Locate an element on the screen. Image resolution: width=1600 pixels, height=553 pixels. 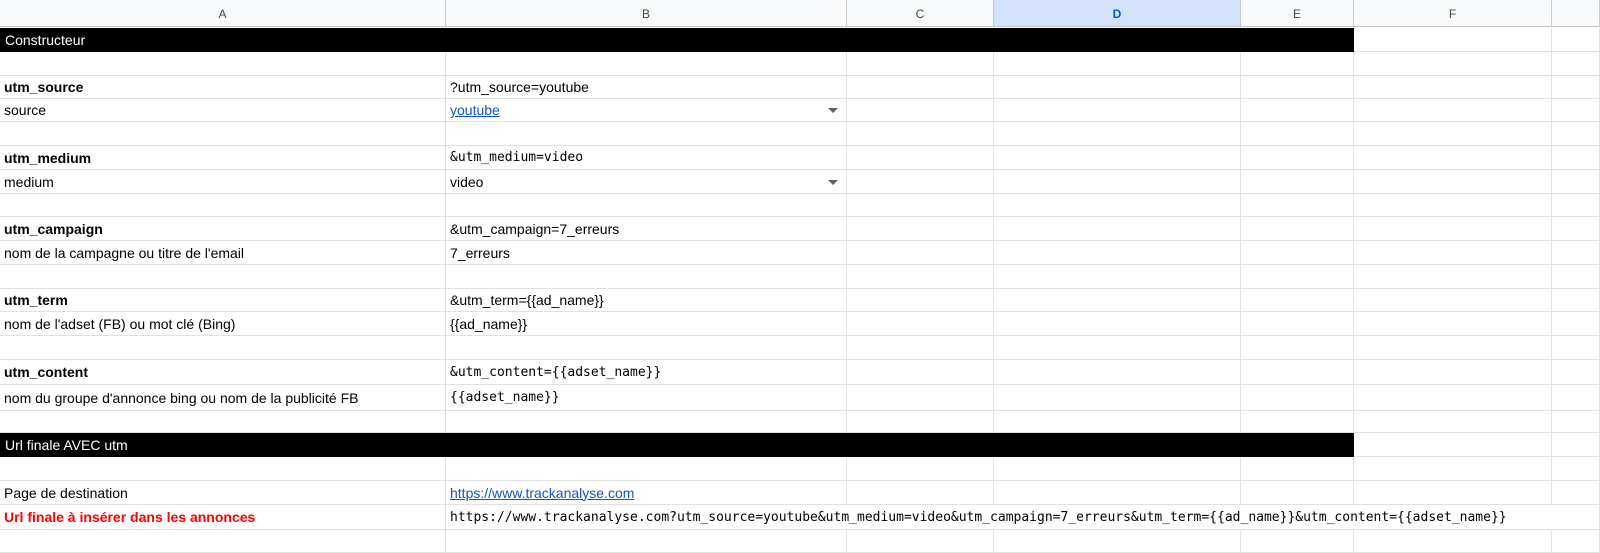
dropdown-arrow-icon is located at coordinates (833, 110).